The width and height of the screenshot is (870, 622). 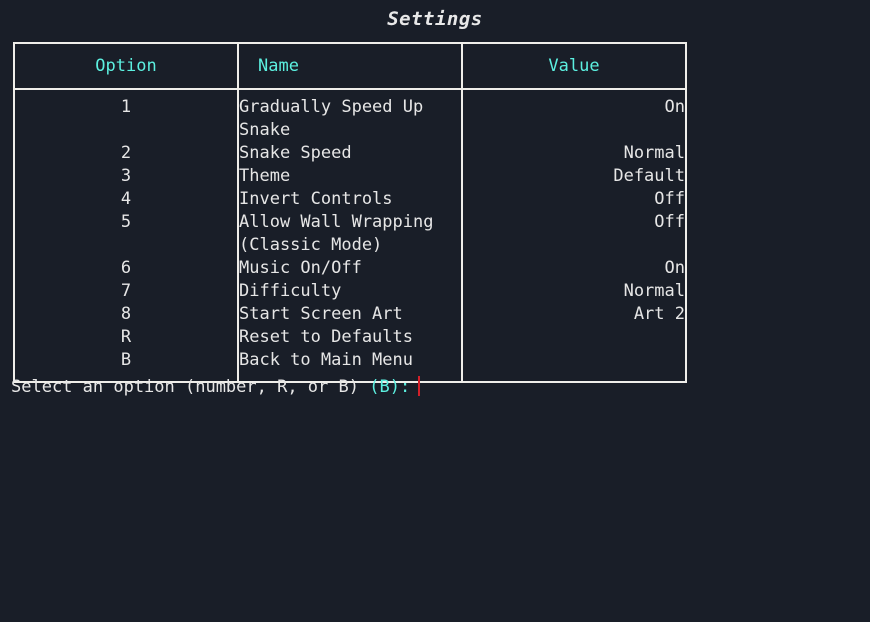 I want to click on column-header-option: Option, so click(x=126, y=66).